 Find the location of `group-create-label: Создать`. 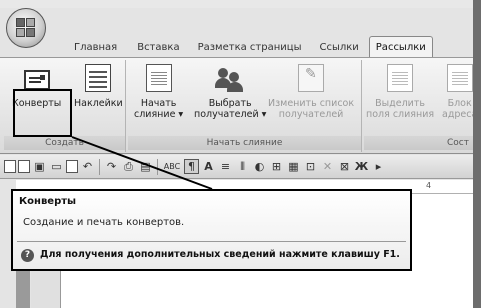

group-create-label: Создать is located at coordinates (64, 143).